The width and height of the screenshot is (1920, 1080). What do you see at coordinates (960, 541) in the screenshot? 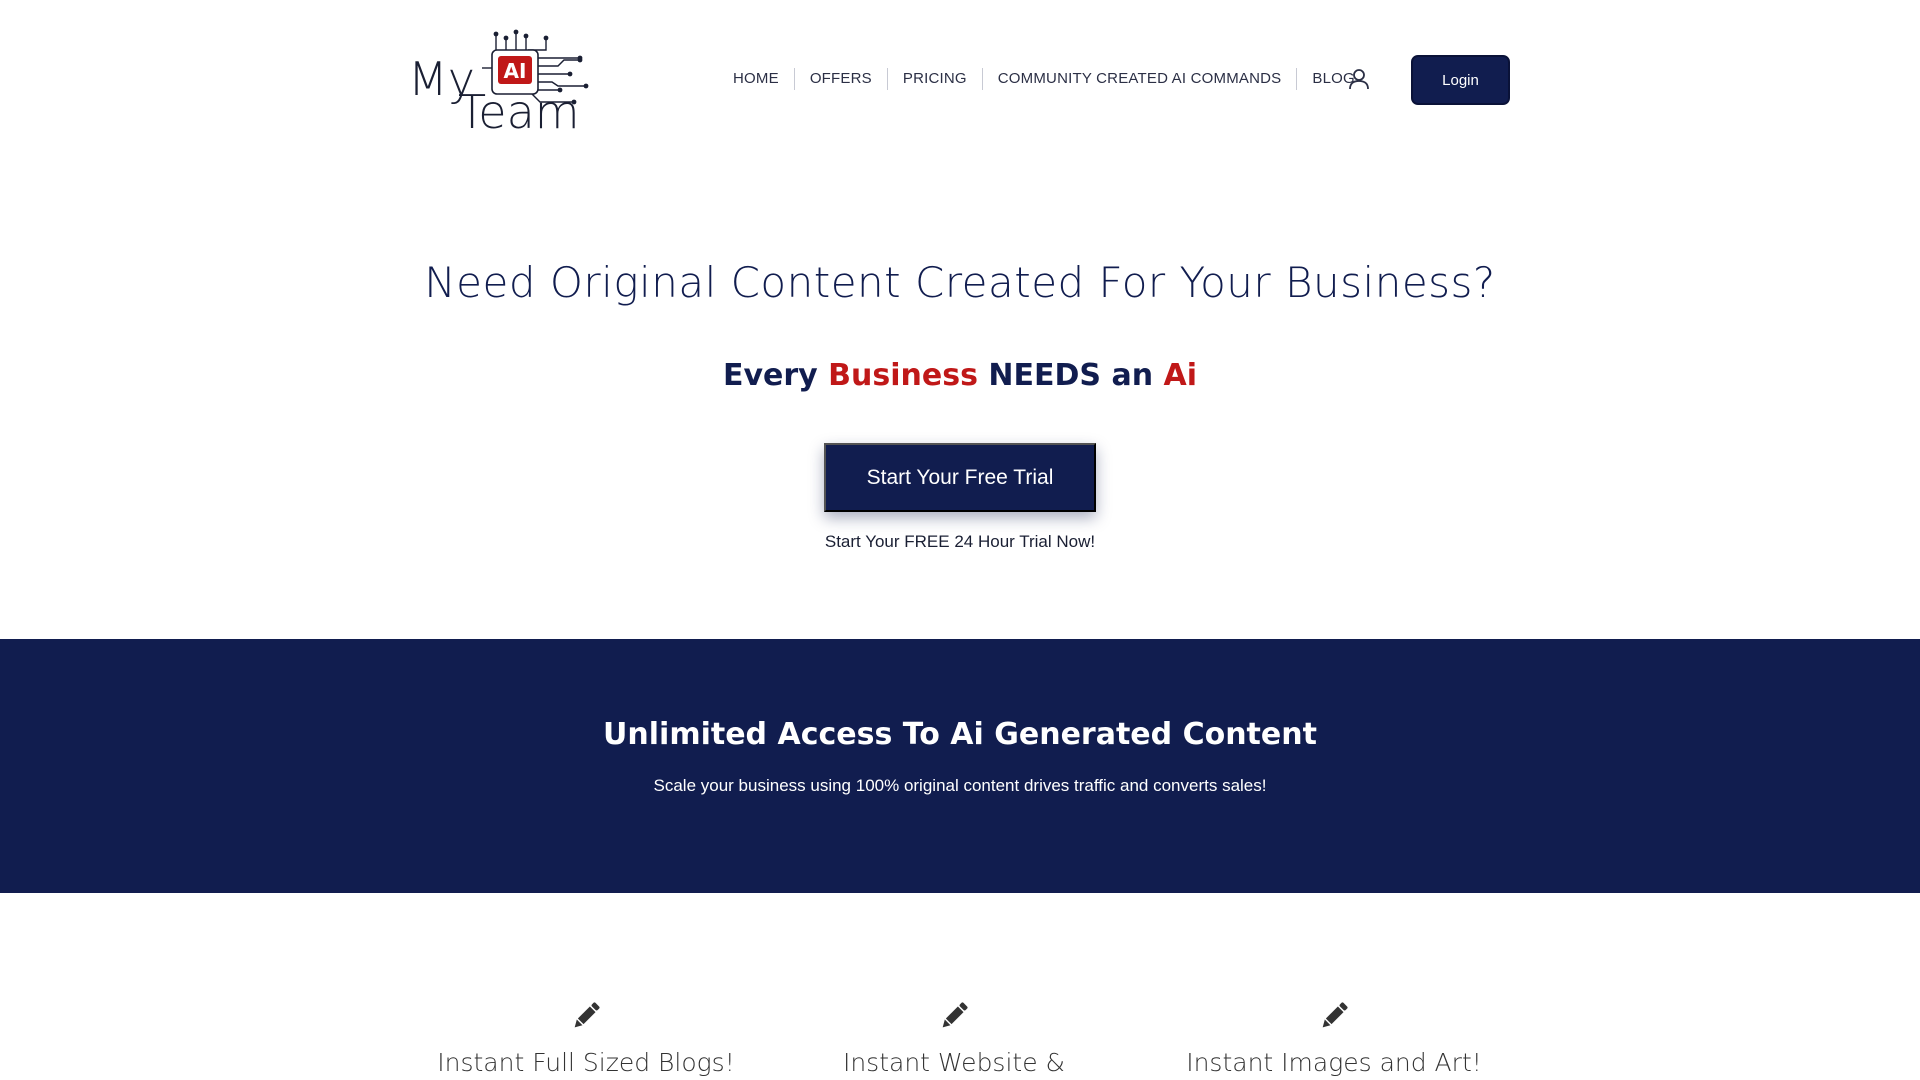
I see `trial-note: Start Your FREE 24 Hour Trial Now!` at bounding box center [960, 541].